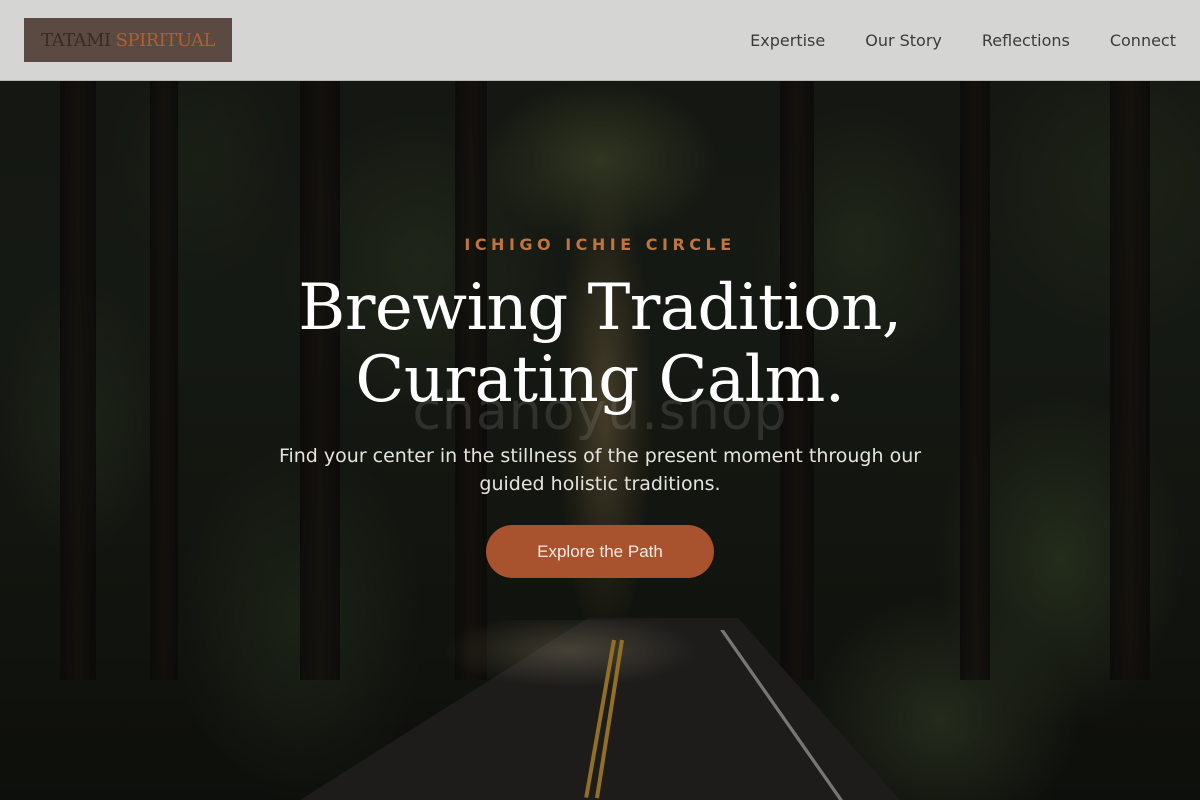 The image size is (1200, 800). What do you see at coordinates (600, 380) in the screenshot?
I see `hero-headline-line2: Curating Calm.` at bounding box center [600, 380].